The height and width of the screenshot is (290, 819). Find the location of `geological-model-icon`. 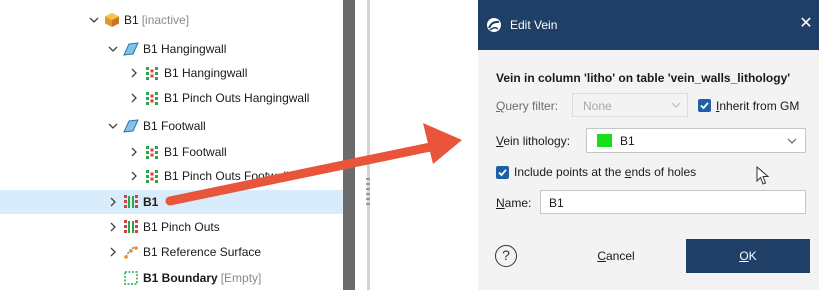

geological-model-icon is located at coordinates (112, 20).